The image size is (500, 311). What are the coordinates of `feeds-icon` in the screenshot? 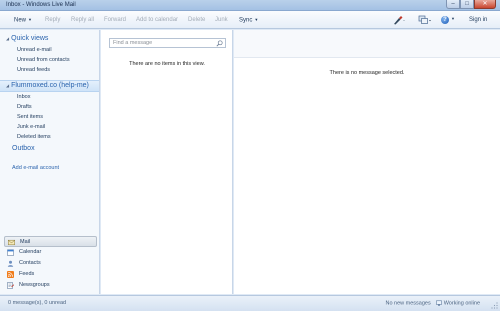 It's located at (10, 274).